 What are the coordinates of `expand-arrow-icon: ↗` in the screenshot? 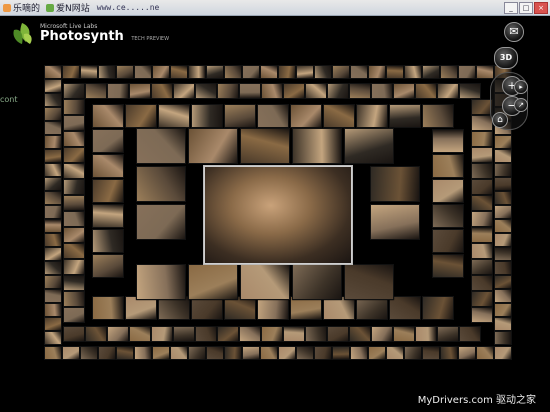 It's located at (521, 105).